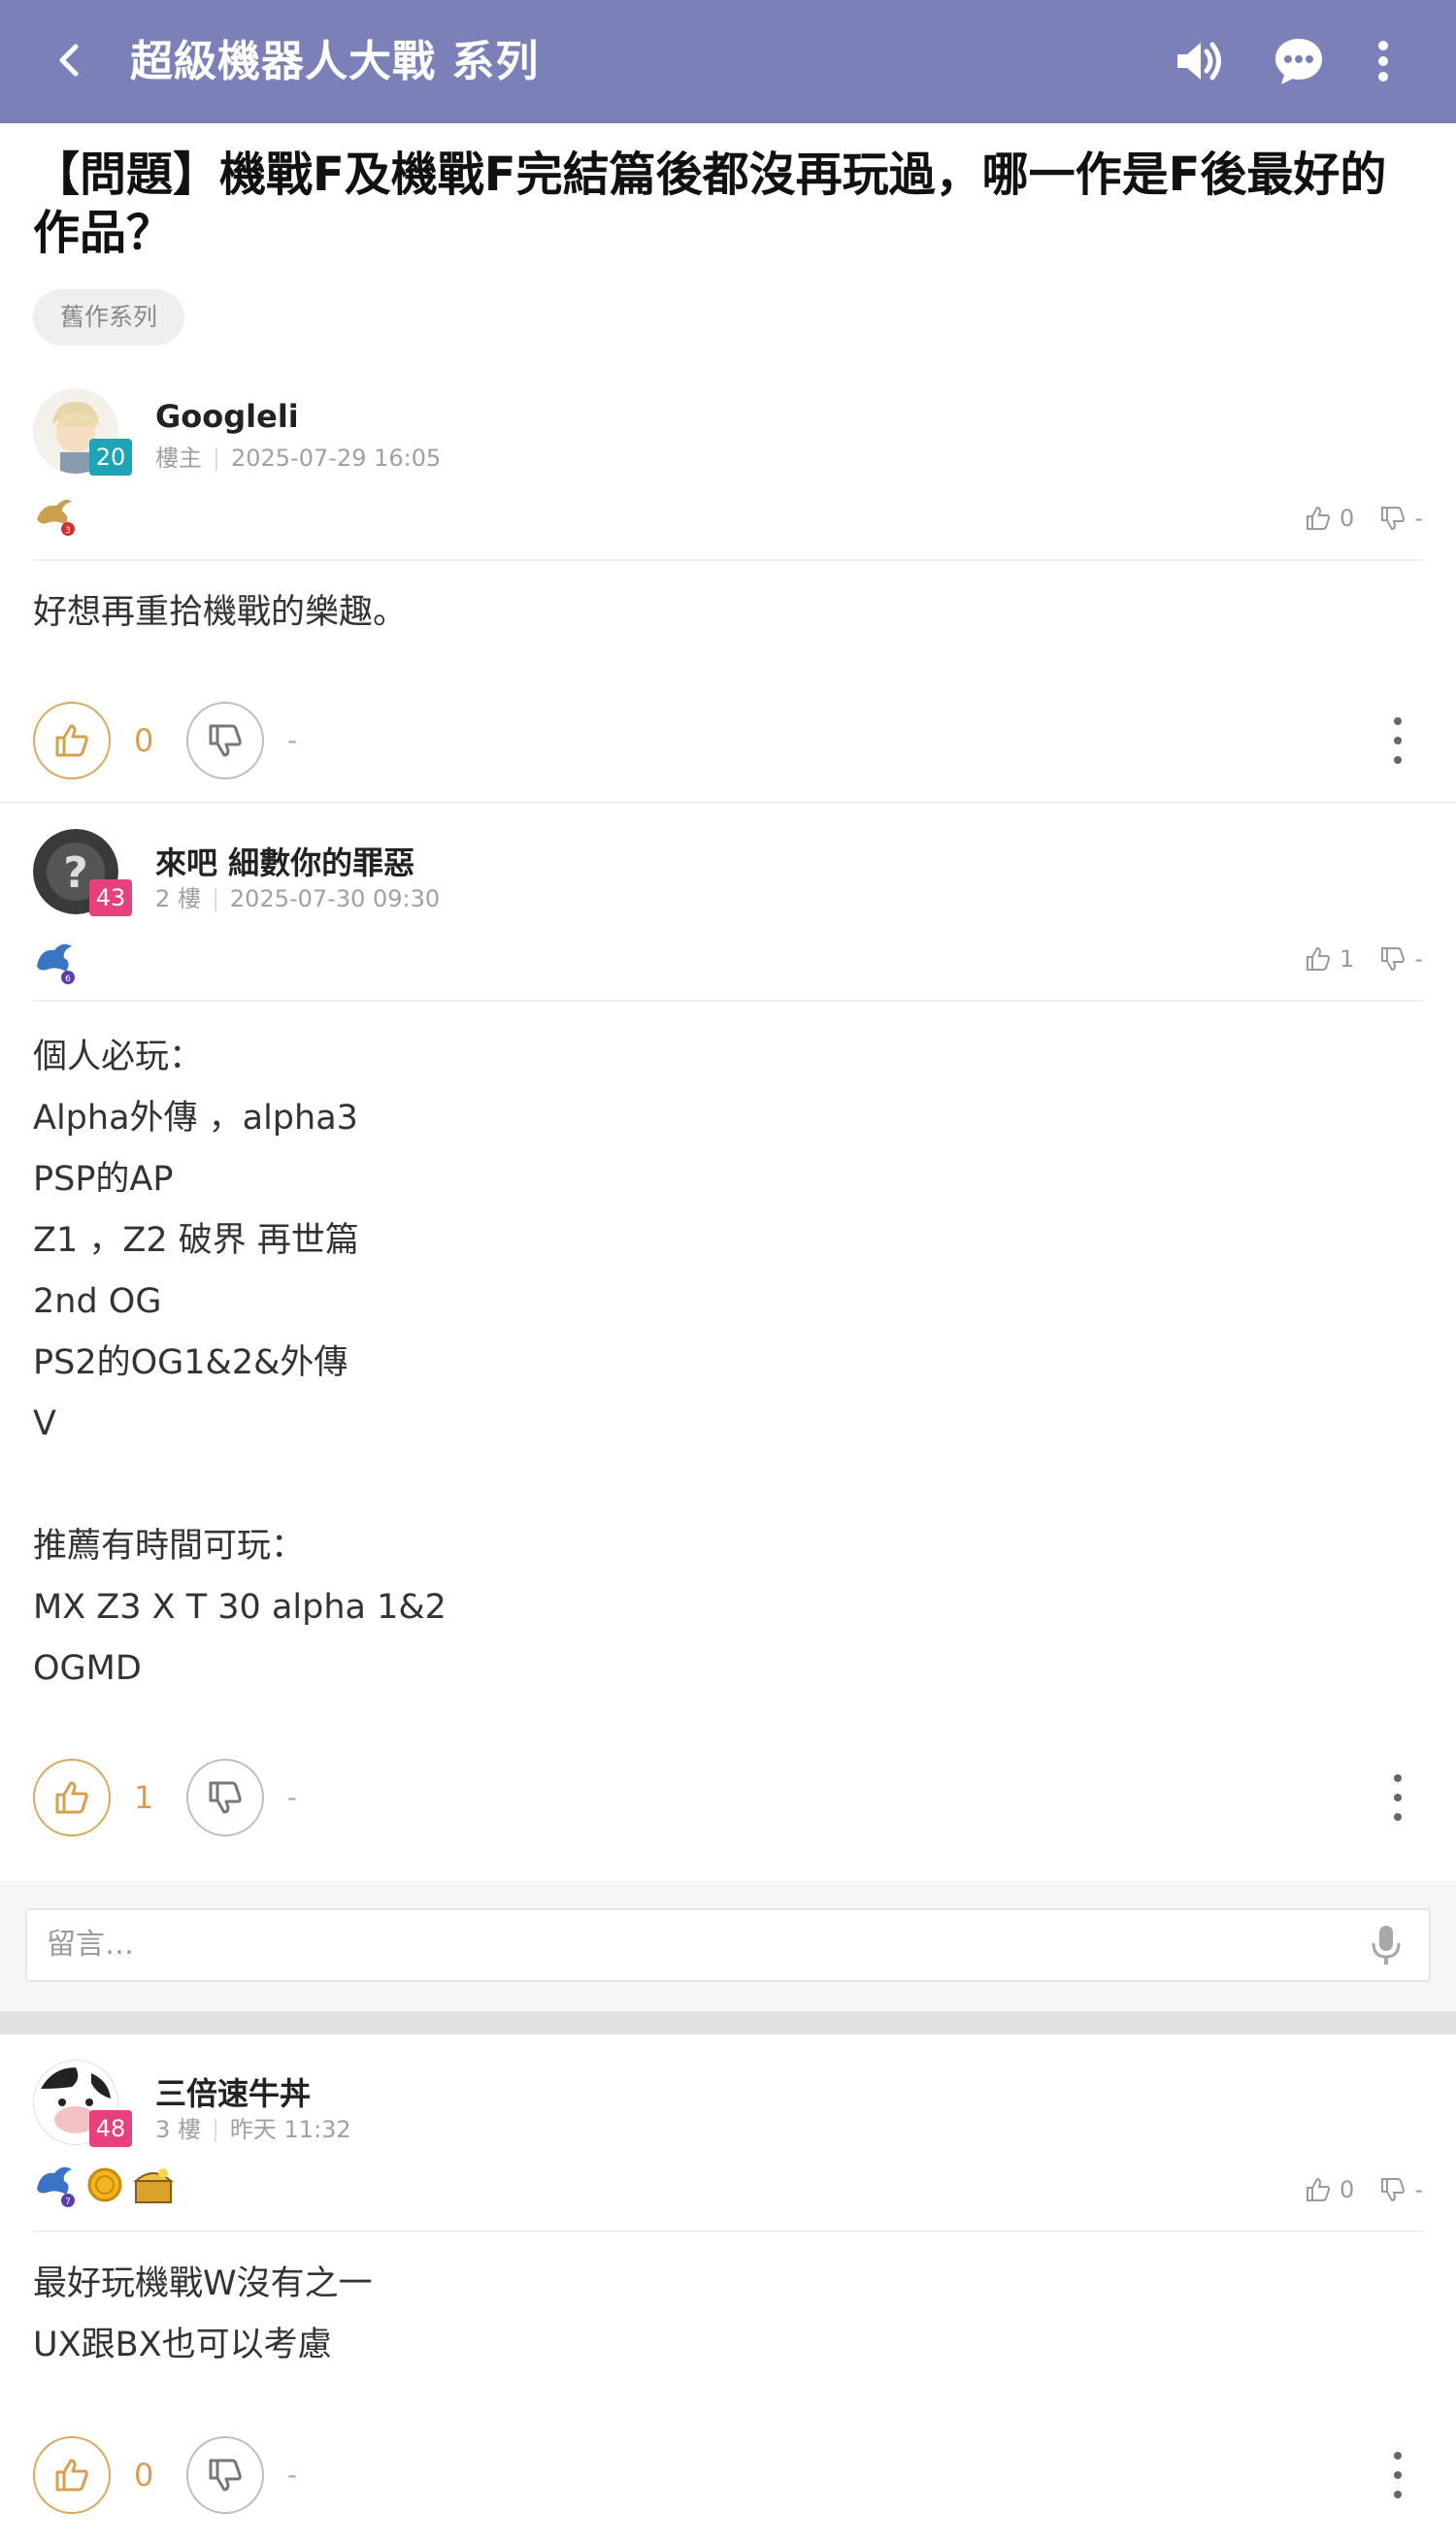  What do you see at coordinates (1347, 959) in the screenshot?
I see `mini-up-count: 1` at bounding box center [1347, 959].